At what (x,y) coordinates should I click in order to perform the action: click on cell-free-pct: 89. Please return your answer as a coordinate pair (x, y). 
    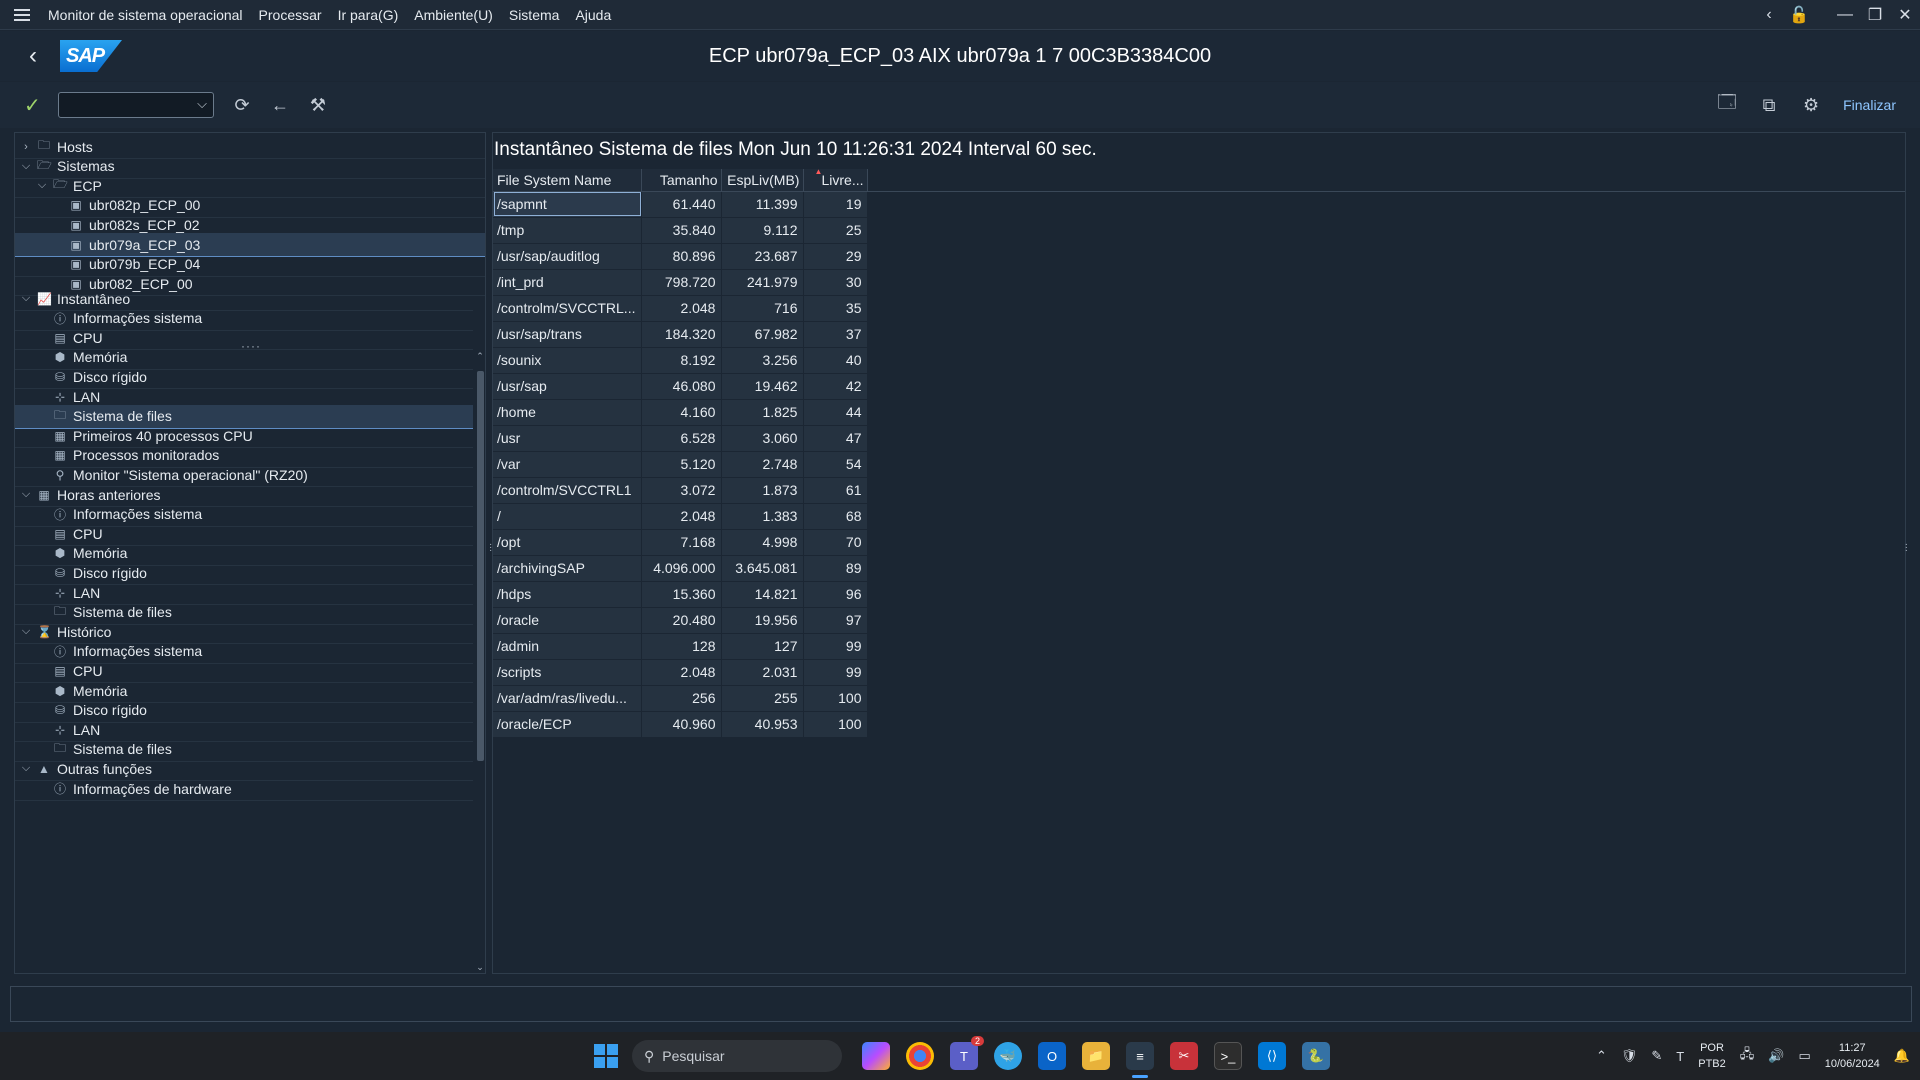
    Looking at the image, I should click on (836, 568).